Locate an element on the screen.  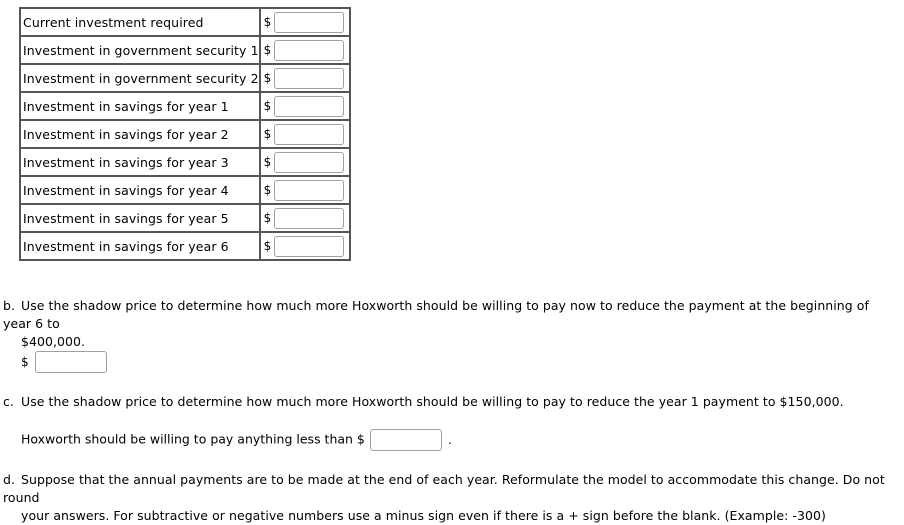
table-row: Current investment required $ is located at coordinates (185, 22).